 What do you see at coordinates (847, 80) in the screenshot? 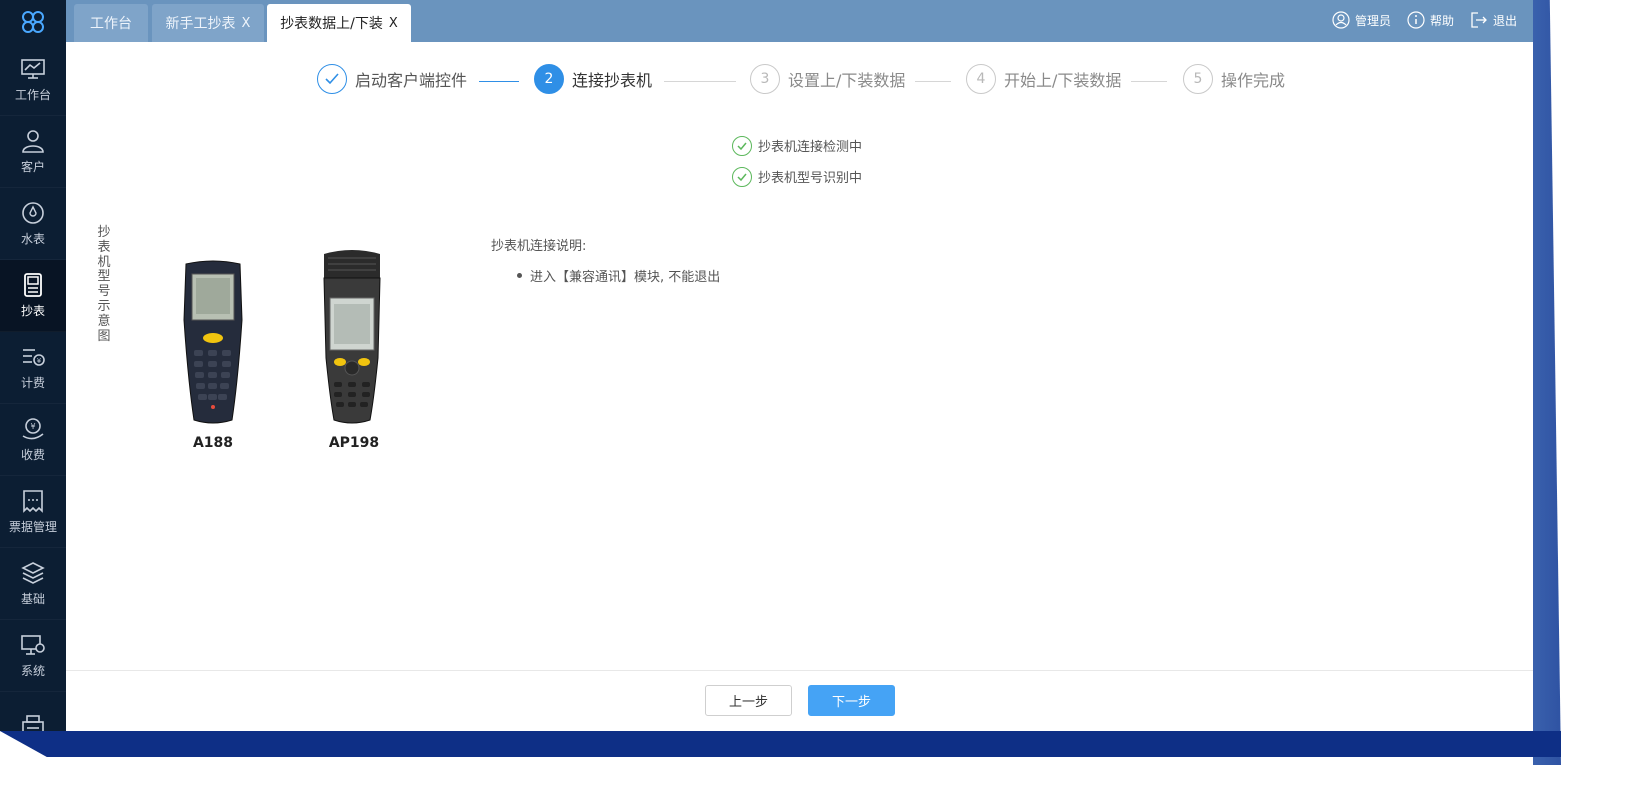
I see `step-label: 设置上/下装数据` at bounding box center [847, 80].